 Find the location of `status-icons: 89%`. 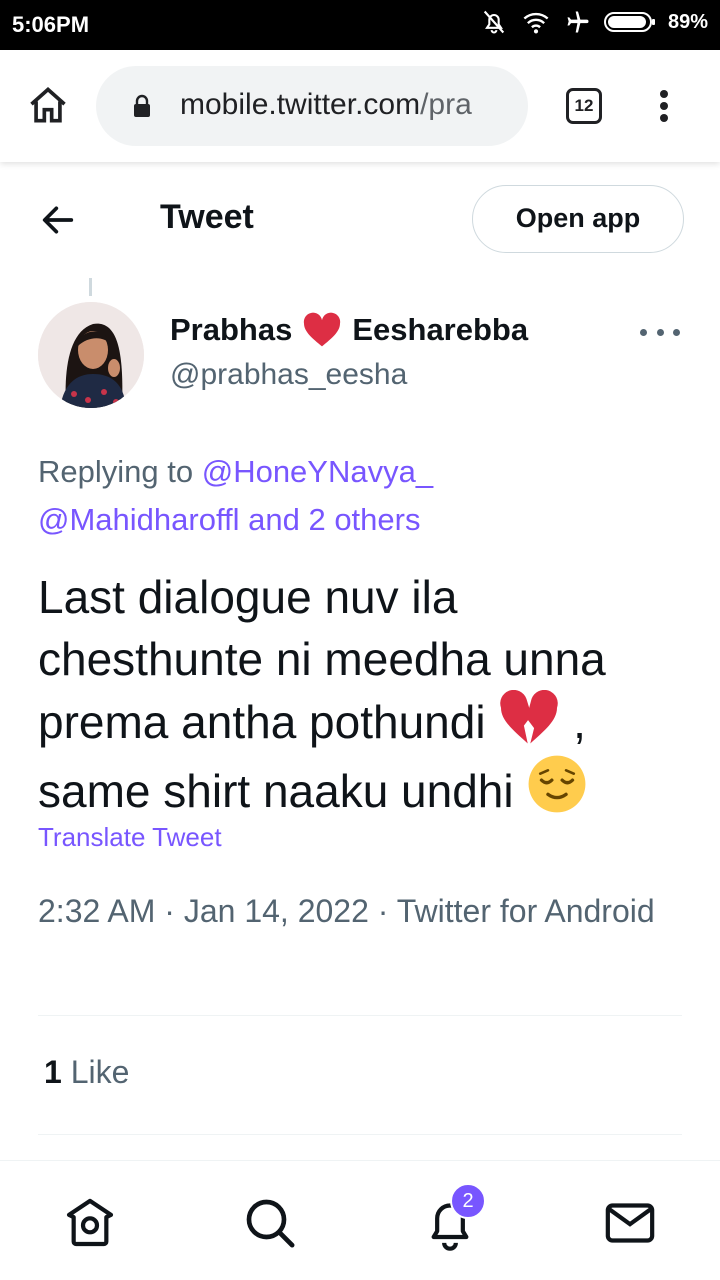

status-icons: 89% is located at coordinates (594, 22).